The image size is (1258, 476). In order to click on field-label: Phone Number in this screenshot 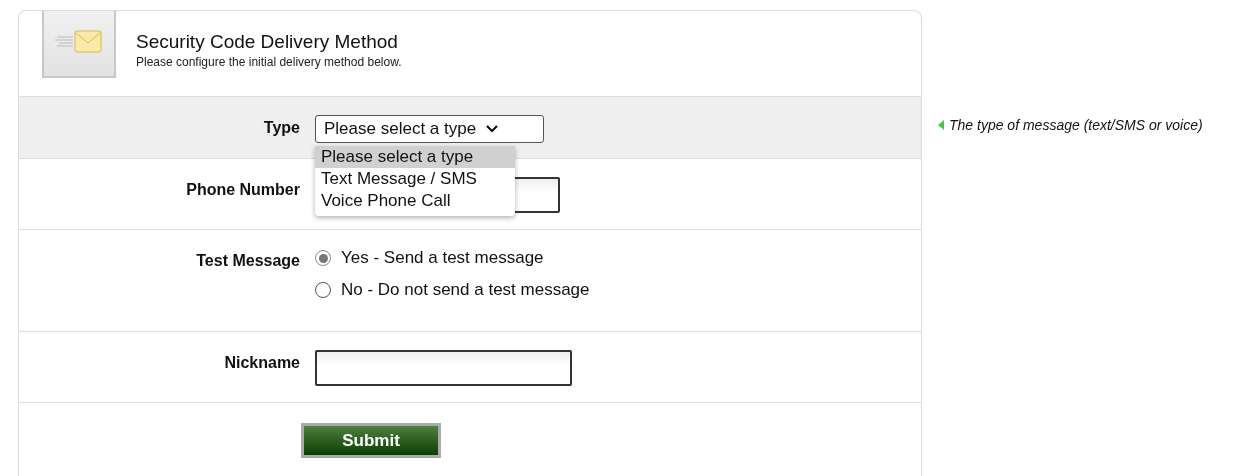, I will do `click(243, 189)`.